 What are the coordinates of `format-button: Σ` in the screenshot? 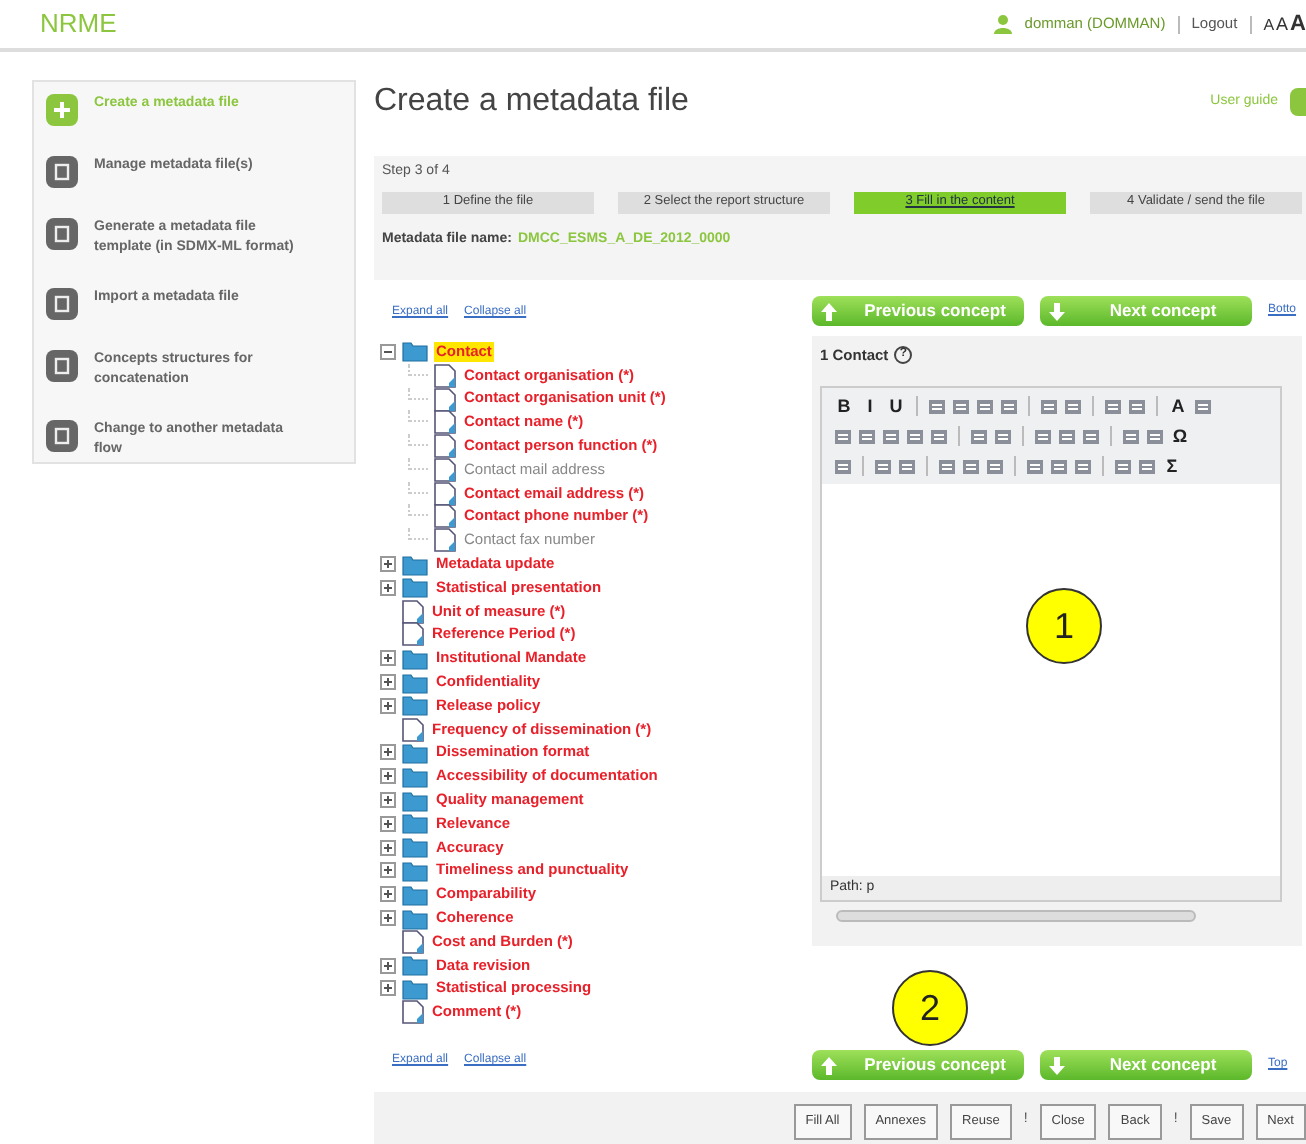 It's located at (1172, 466).